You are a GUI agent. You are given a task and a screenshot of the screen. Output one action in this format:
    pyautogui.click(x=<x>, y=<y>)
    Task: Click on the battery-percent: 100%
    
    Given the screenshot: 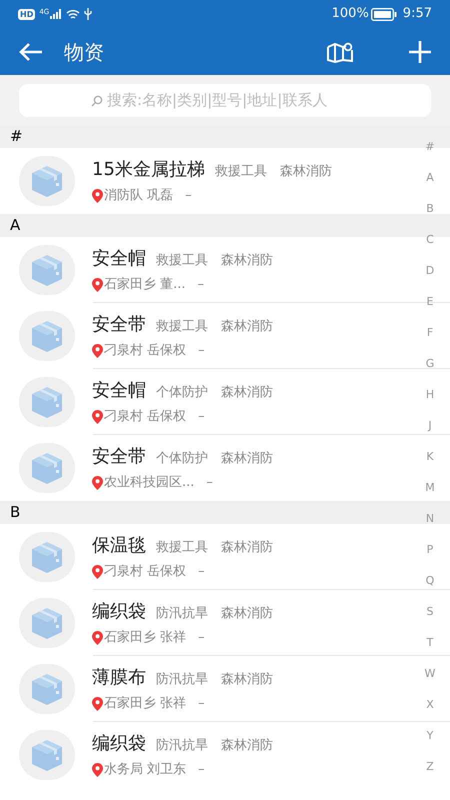 What is the action you would take?
    pyautogui.click(x=350, y=14)
    